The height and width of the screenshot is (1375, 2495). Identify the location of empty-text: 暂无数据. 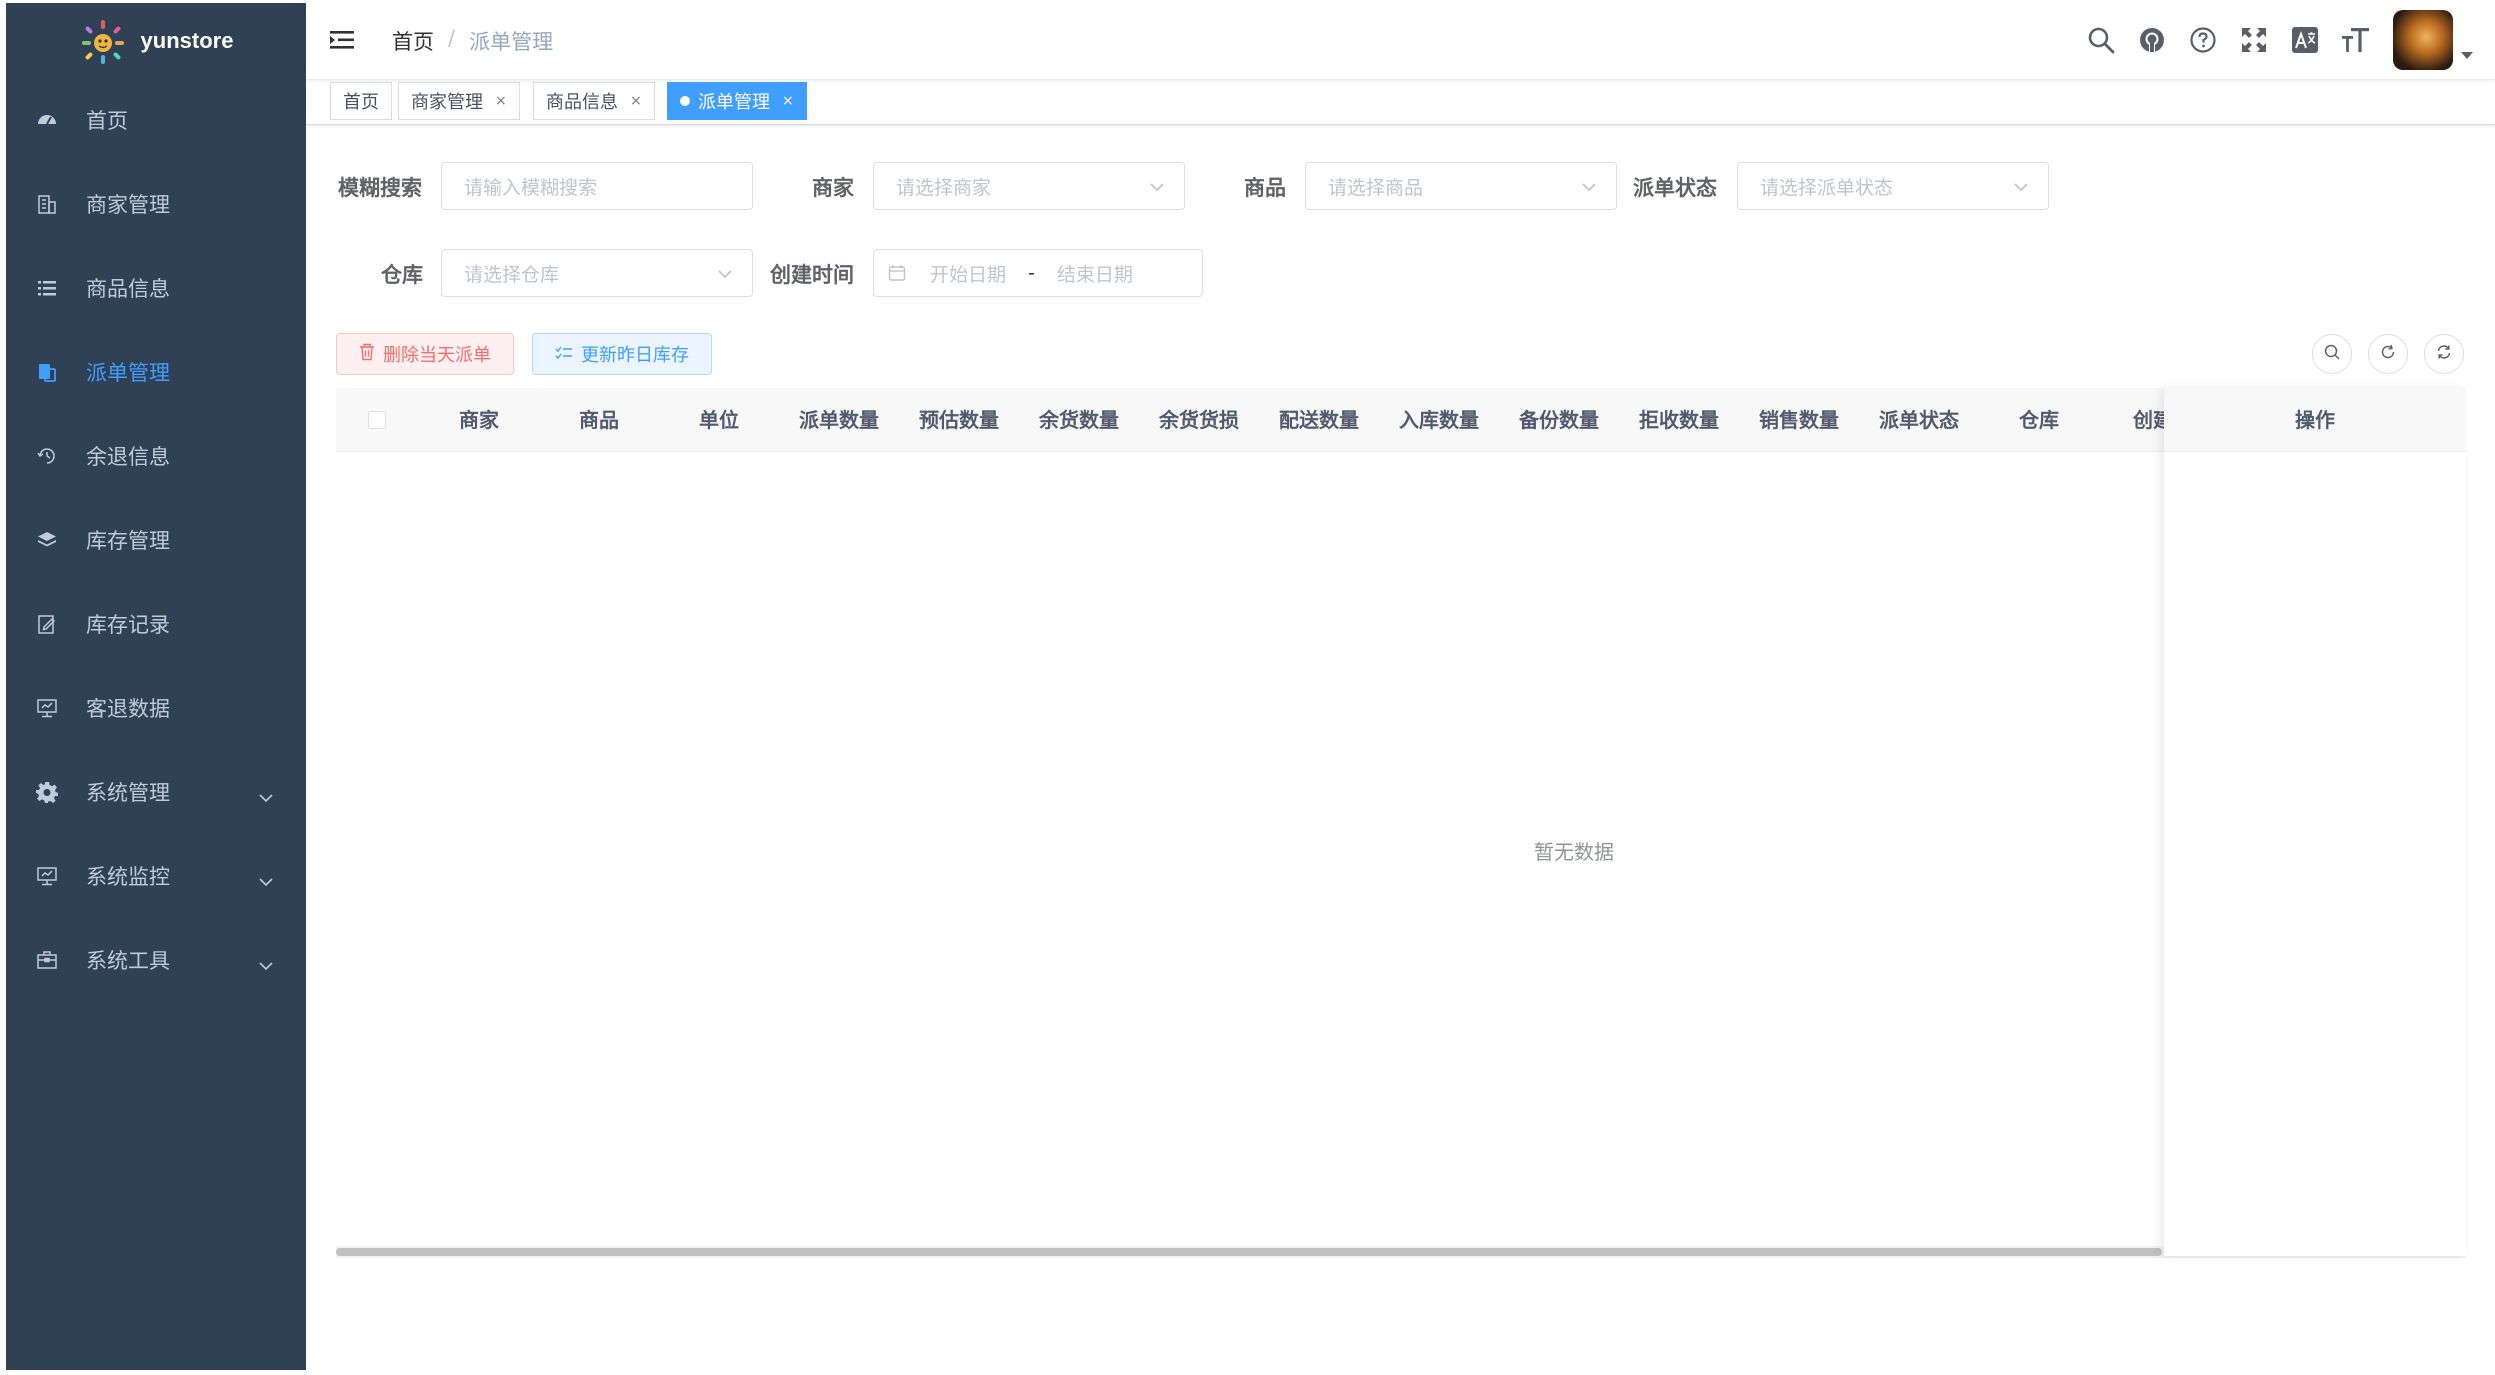
(1574, 852).